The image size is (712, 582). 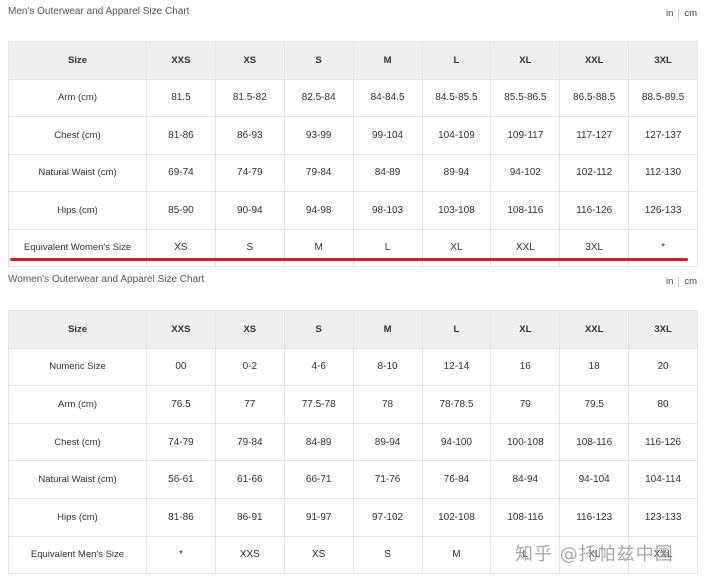 What do you see at coordinates (594, 135) in the screenshot?
I see `table-cell: 117-127` at bounding box center [594, 135].